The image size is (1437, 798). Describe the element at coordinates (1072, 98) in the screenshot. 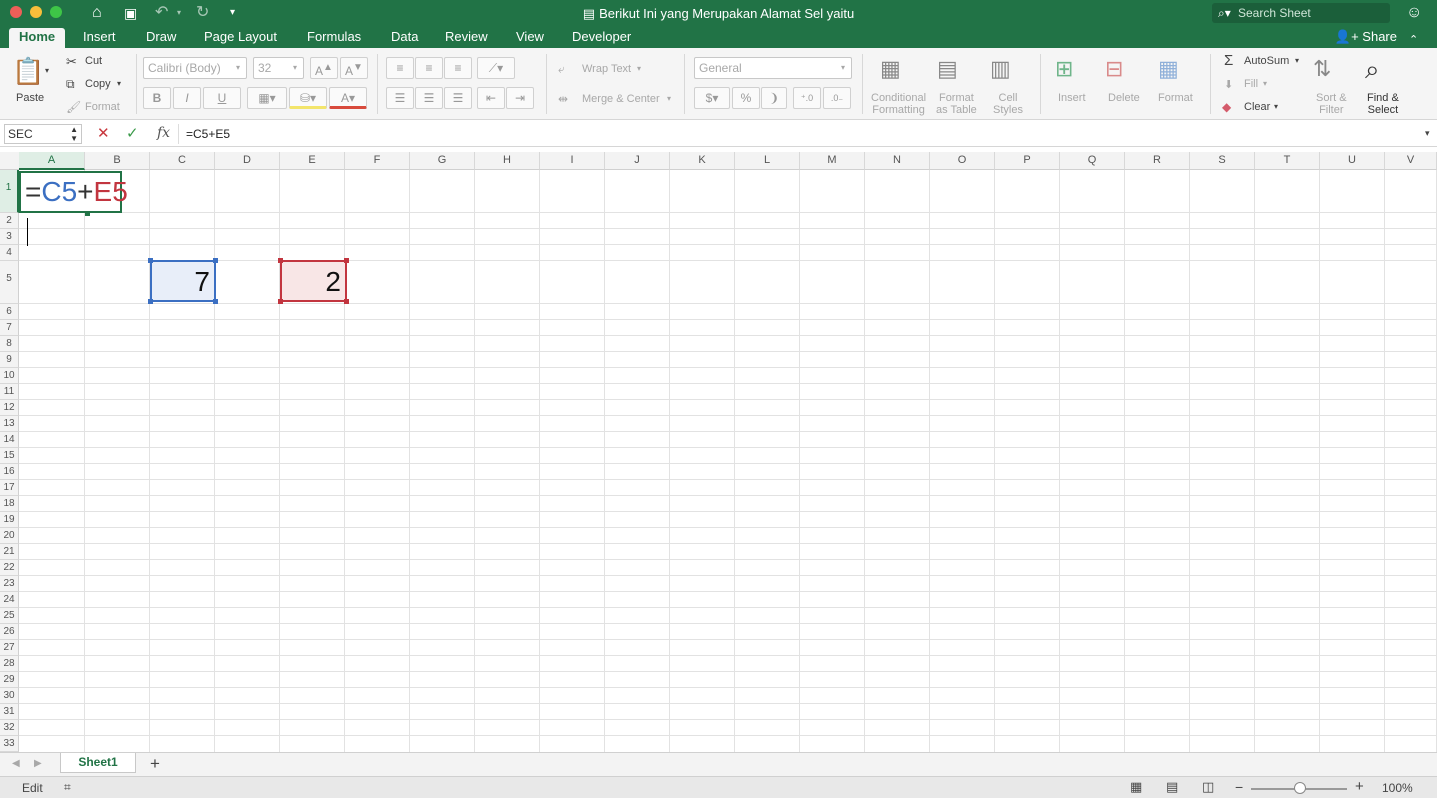

I see `insert-cells-button: Insert` at that location.